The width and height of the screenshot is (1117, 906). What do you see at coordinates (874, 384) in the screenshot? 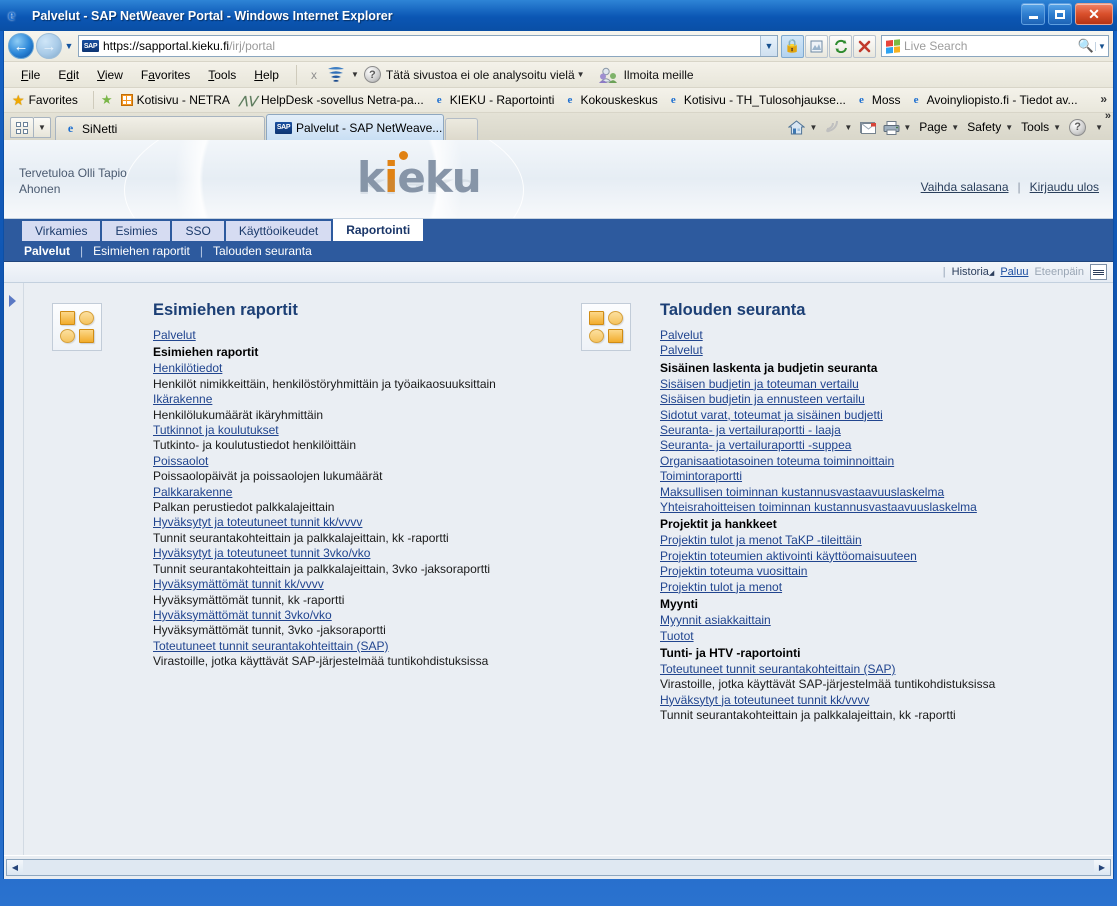
I see `report-link: Sisäisen budjetin ja toteuman vertailu` at bounding box center [874, 384].